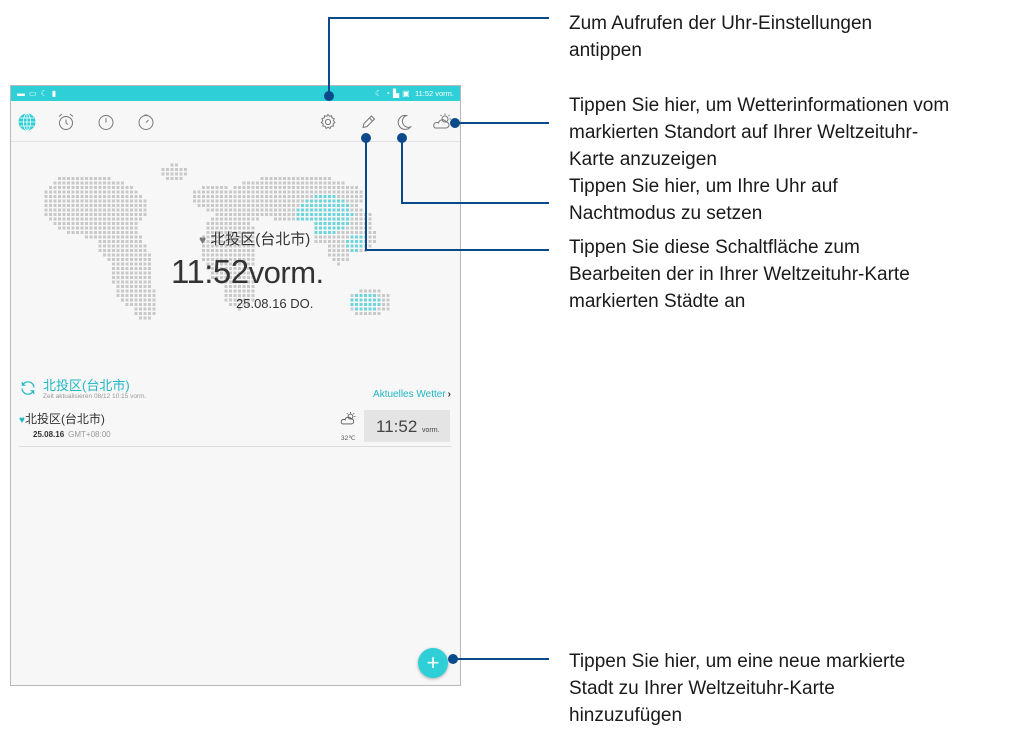 This screenshot has width=1024, height=729. What do you see at coordinates (56, 93) in the screenshot?
I see `file-icon: ▮` at bounding box center [56, 93].